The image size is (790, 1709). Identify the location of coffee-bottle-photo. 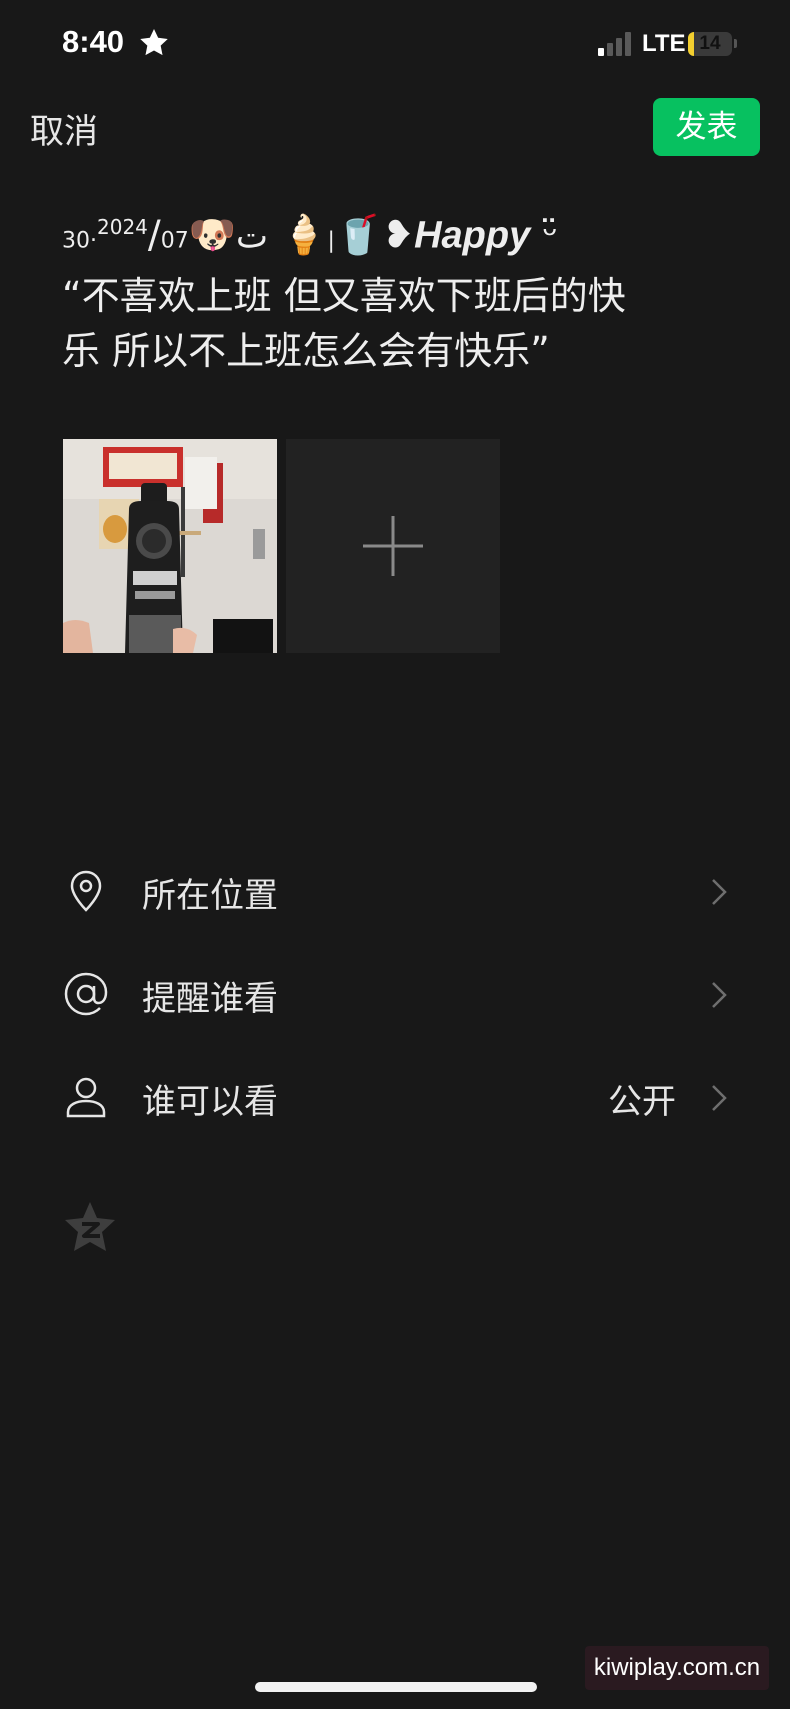
(170, 546).